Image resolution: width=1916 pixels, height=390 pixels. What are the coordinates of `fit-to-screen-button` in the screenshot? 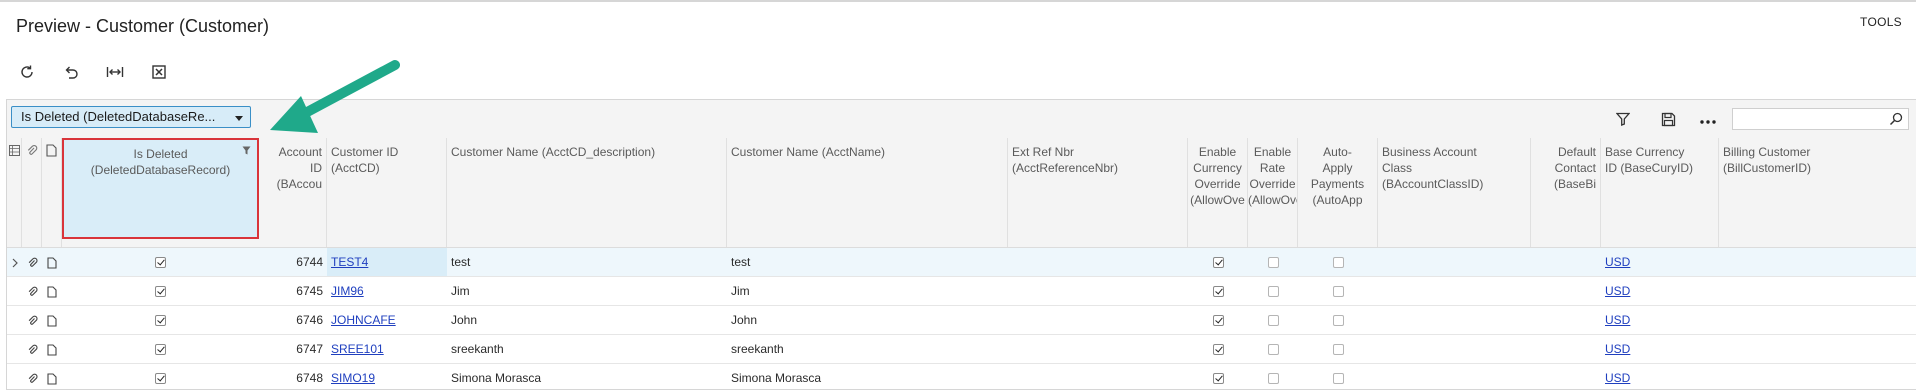 It's located at (115, 72).